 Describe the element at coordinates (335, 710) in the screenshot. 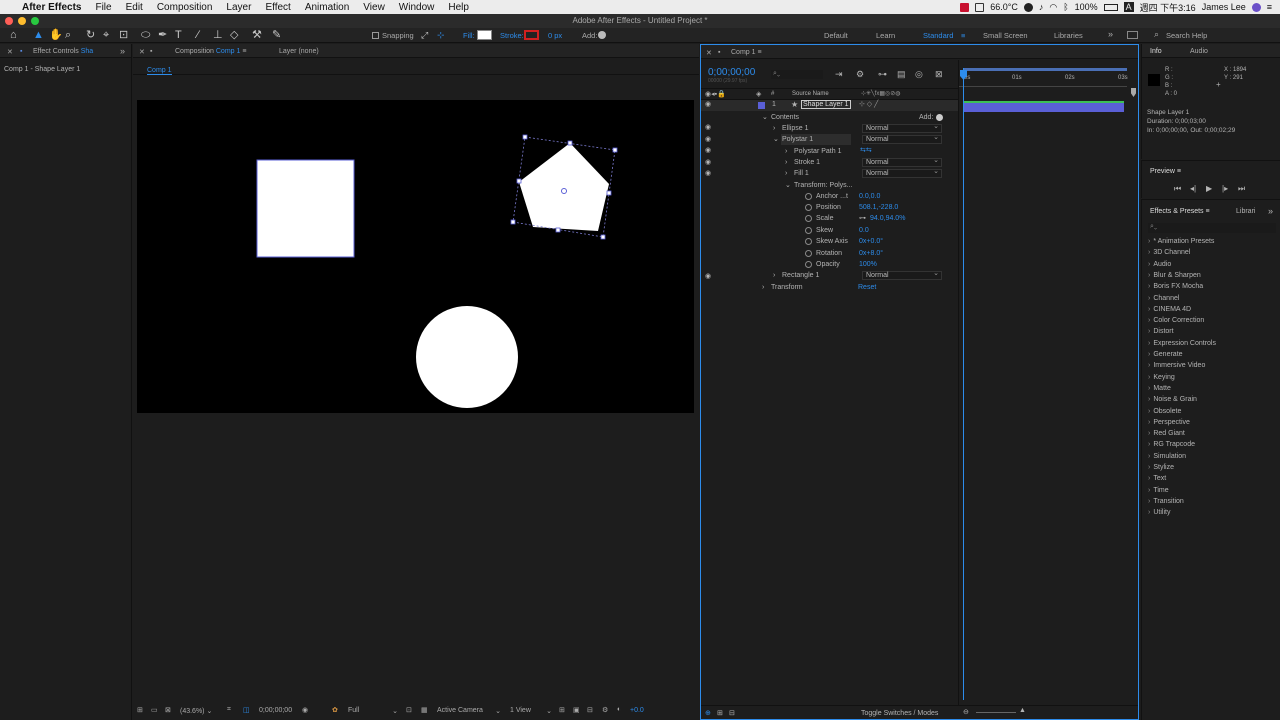

I see `color-icon: ✿` at that location.